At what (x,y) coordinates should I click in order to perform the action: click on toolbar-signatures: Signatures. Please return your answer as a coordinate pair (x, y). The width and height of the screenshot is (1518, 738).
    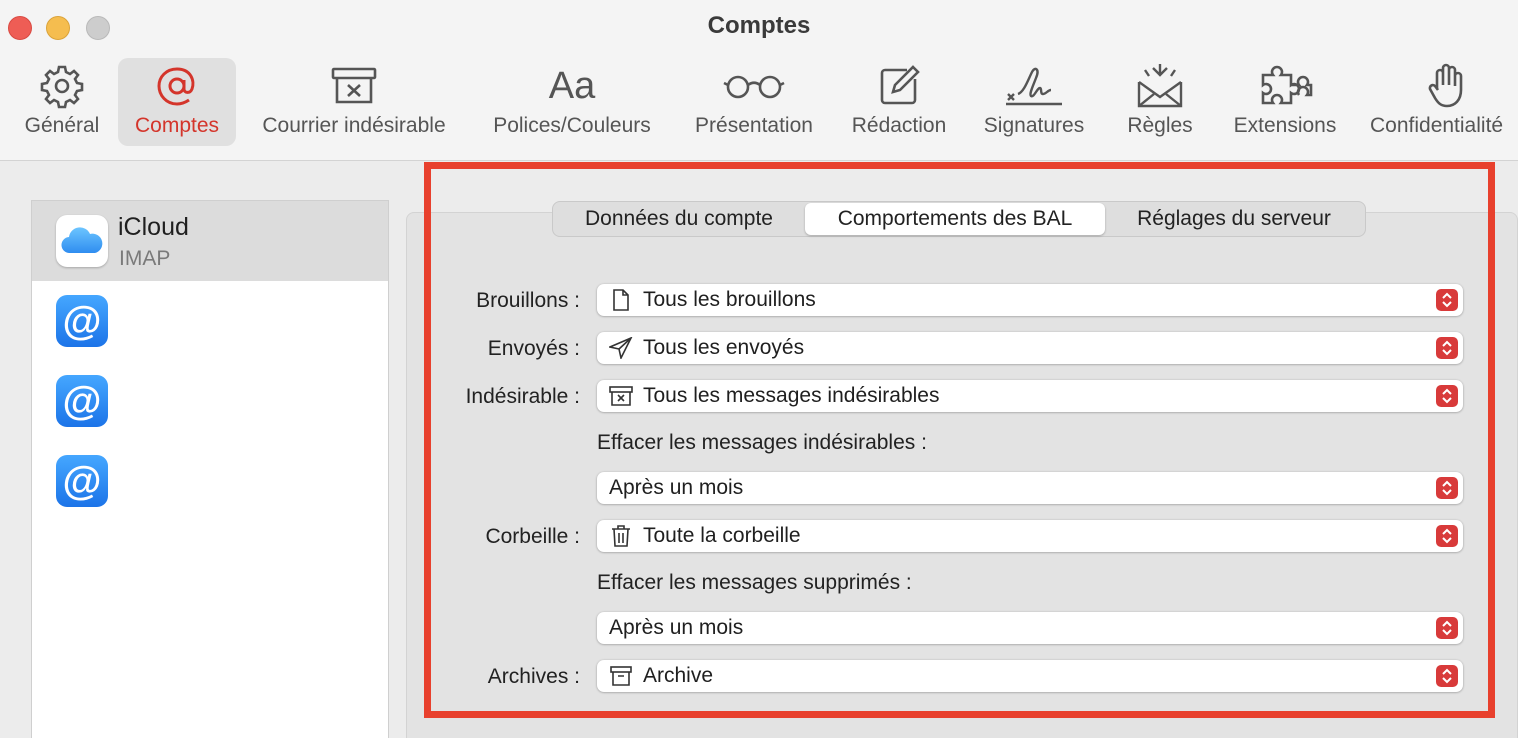
    Looking at the image, I should click on (1034, 102).